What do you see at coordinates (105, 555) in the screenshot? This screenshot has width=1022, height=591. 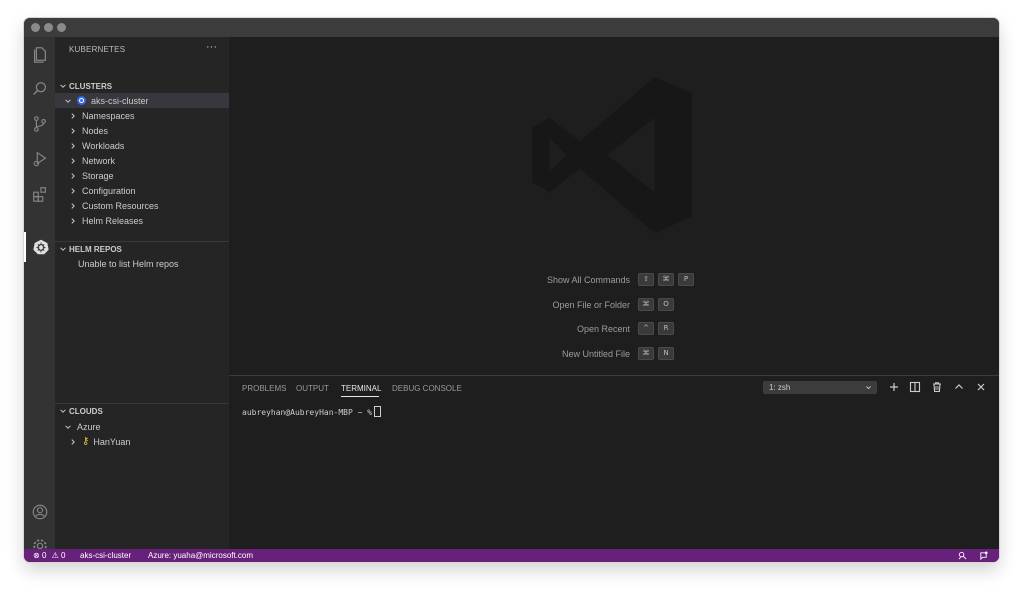 I see `cluster-status: aks-csi-cluster` at bounding box center [105, 555].